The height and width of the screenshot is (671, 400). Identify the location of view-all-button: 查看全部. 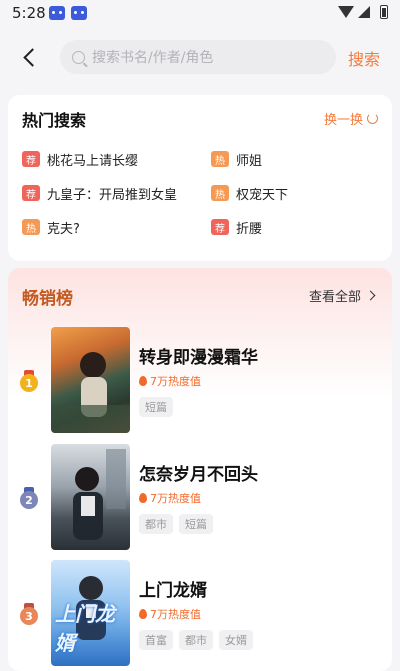
(342, 295).